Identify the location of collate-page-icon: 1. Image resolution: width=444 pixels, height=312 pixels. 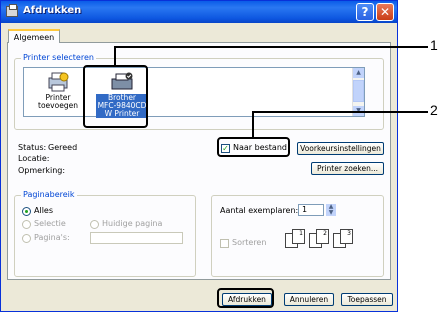
(298, 236).